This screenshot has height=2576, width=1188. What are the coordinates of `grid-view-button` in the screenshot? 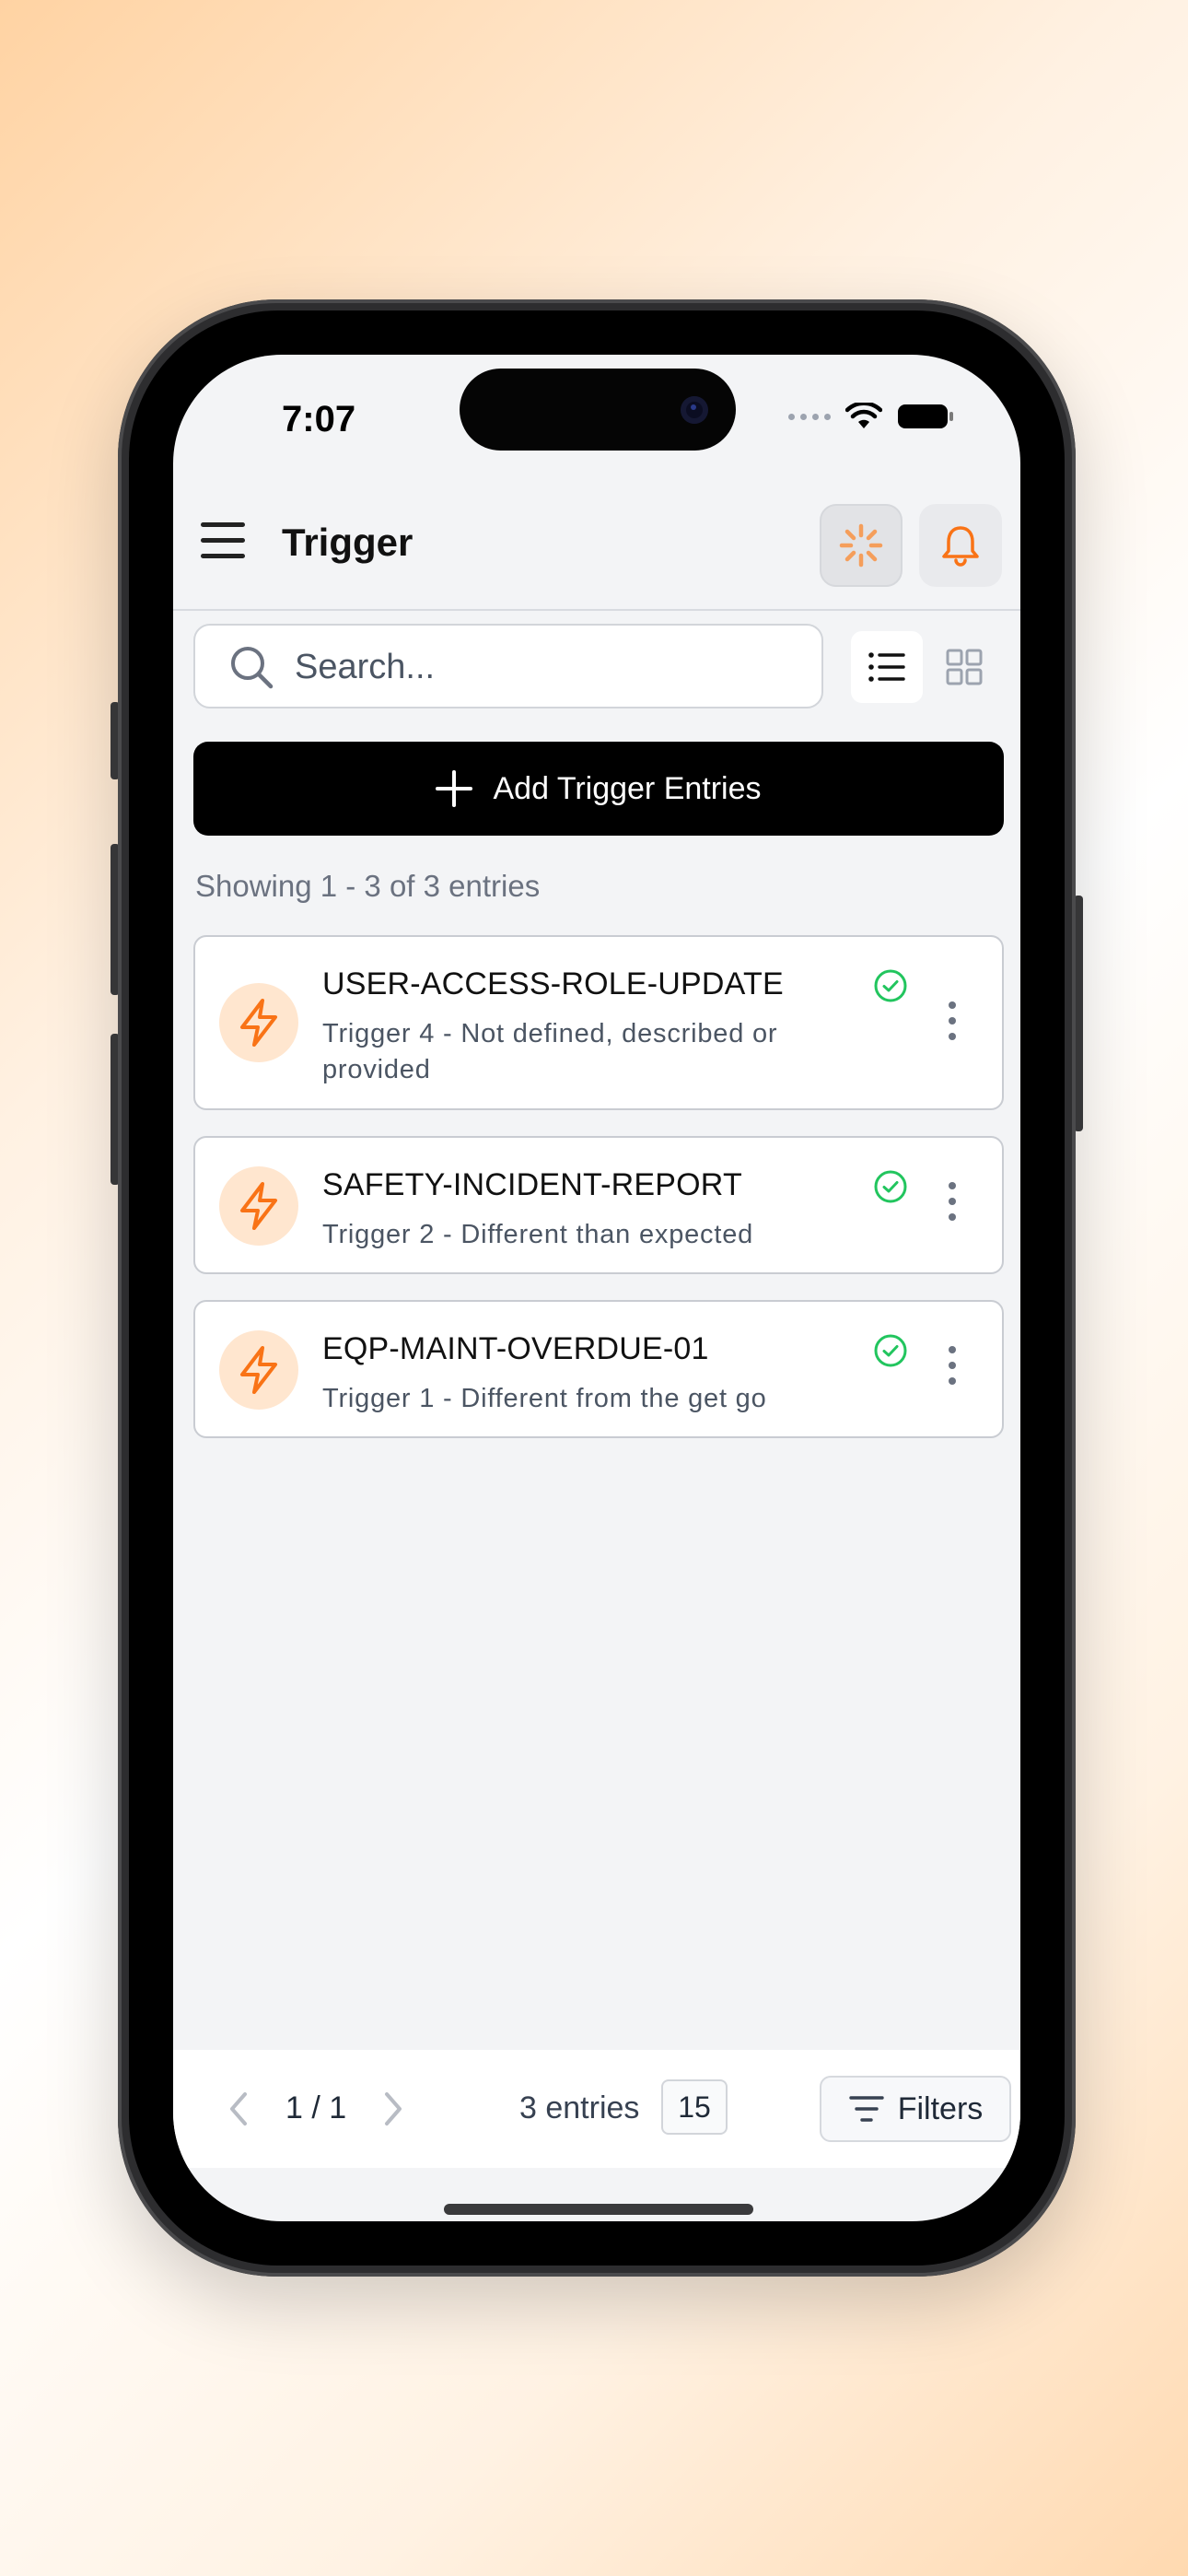 It's located at (964, 667).